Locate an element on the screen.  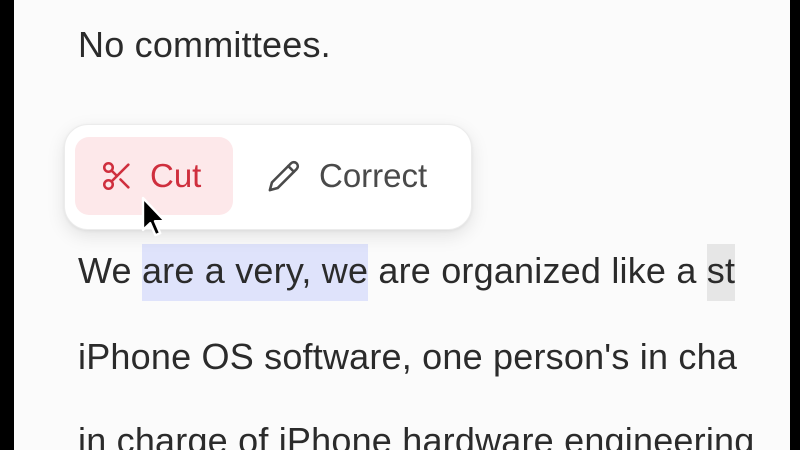
correct-button: Correct is located at coordinates (353, 176).